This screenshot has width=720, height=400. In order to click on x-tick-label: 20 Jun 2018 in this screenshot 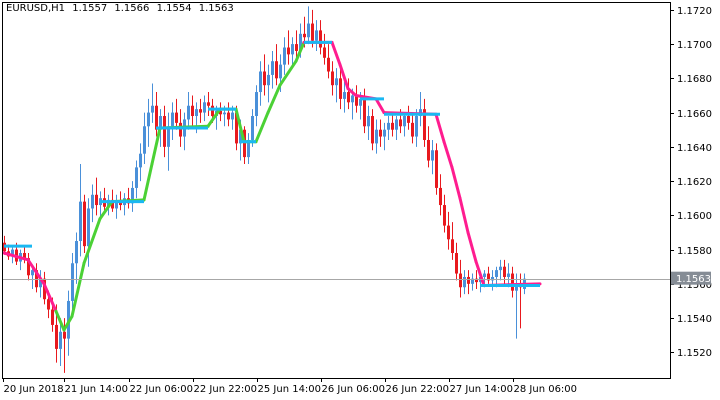, I will do `click(34, 389)`.